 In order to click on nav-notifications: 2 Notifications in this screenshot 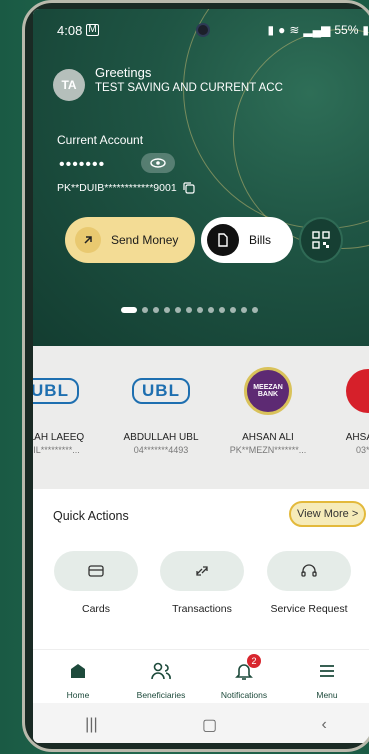, I will do `click(244, 677)`.